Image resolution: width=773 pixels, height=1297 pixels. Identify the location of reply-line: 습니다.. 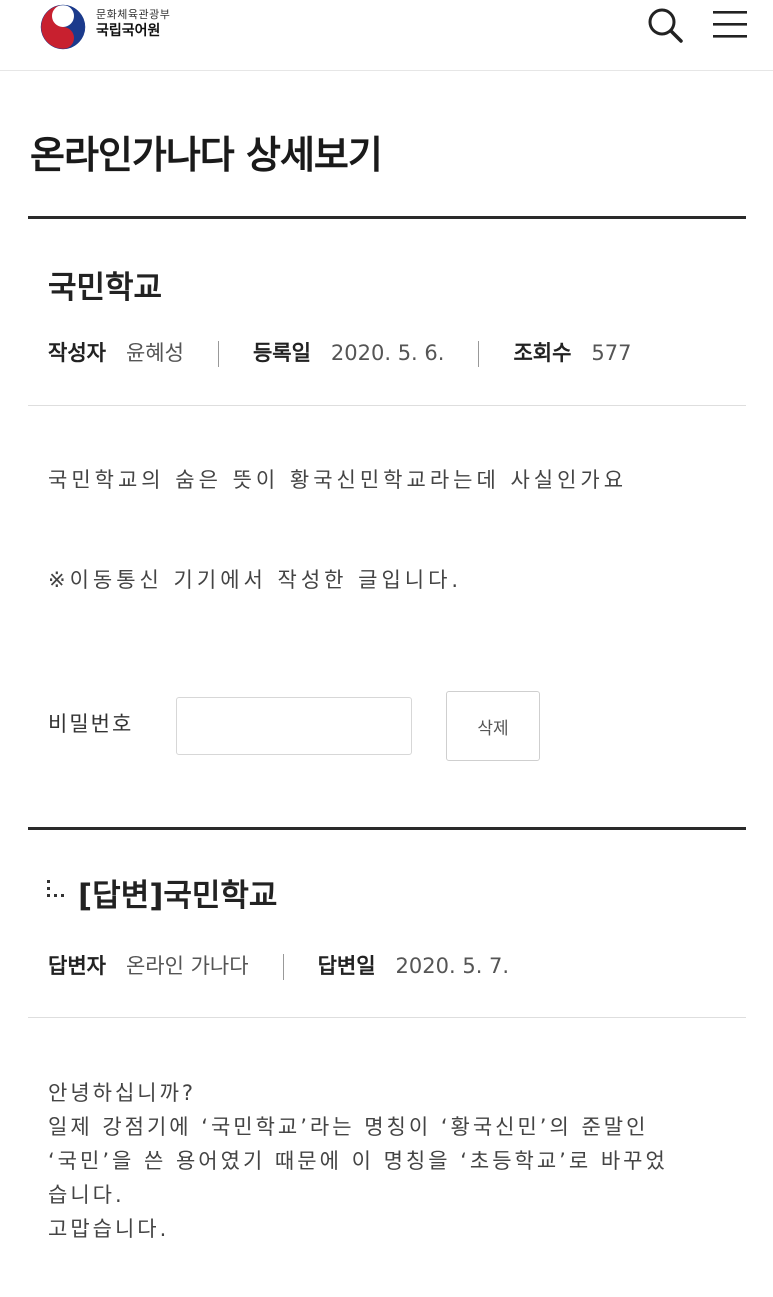
(86, 1195).